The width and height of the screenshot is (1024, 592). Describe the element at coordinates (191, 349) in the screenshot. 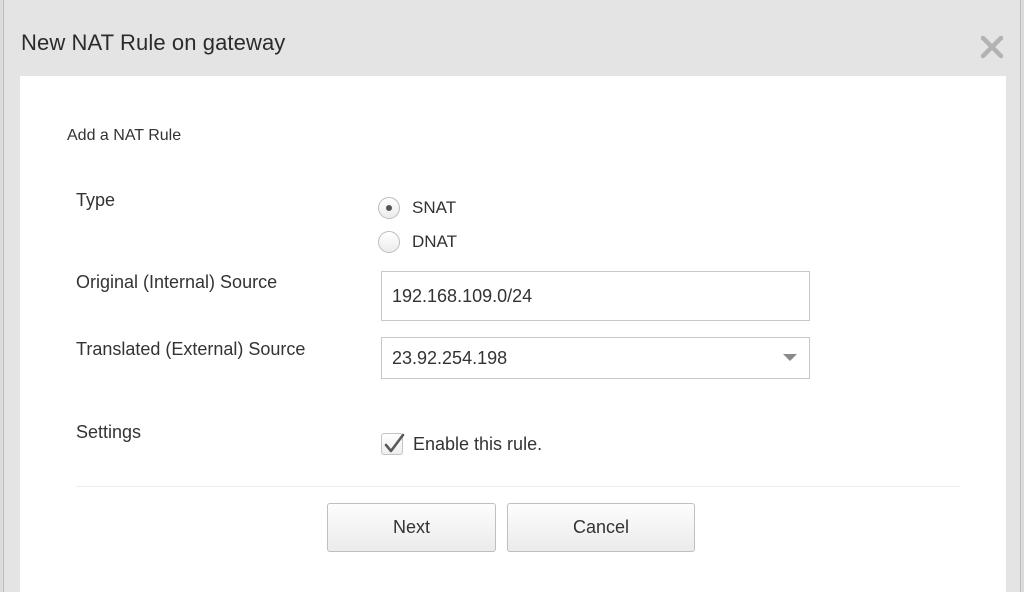

I see `translated-source-label: Translated (External) Source` at that location.